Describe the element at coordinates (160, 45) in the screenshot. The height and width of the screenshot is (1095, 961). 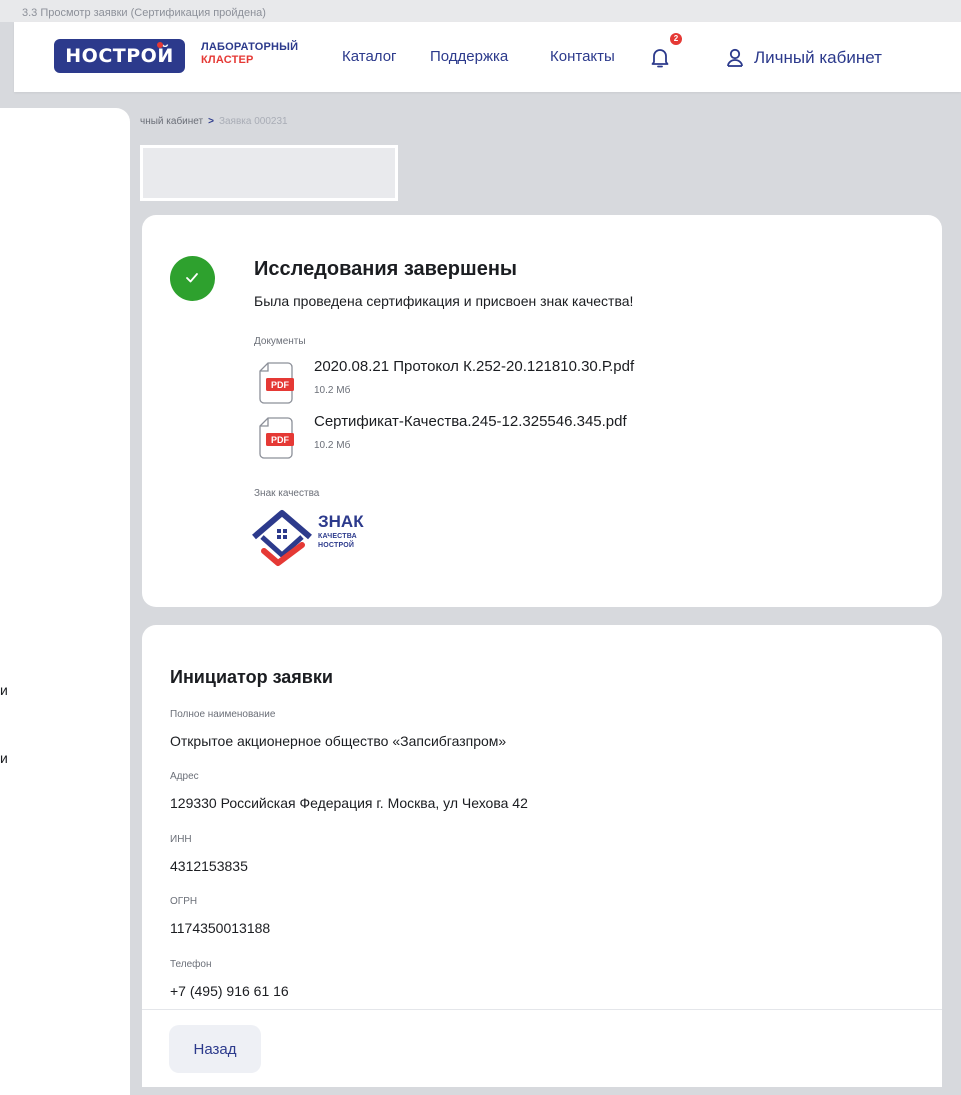
I see `logo-dot` at that location.